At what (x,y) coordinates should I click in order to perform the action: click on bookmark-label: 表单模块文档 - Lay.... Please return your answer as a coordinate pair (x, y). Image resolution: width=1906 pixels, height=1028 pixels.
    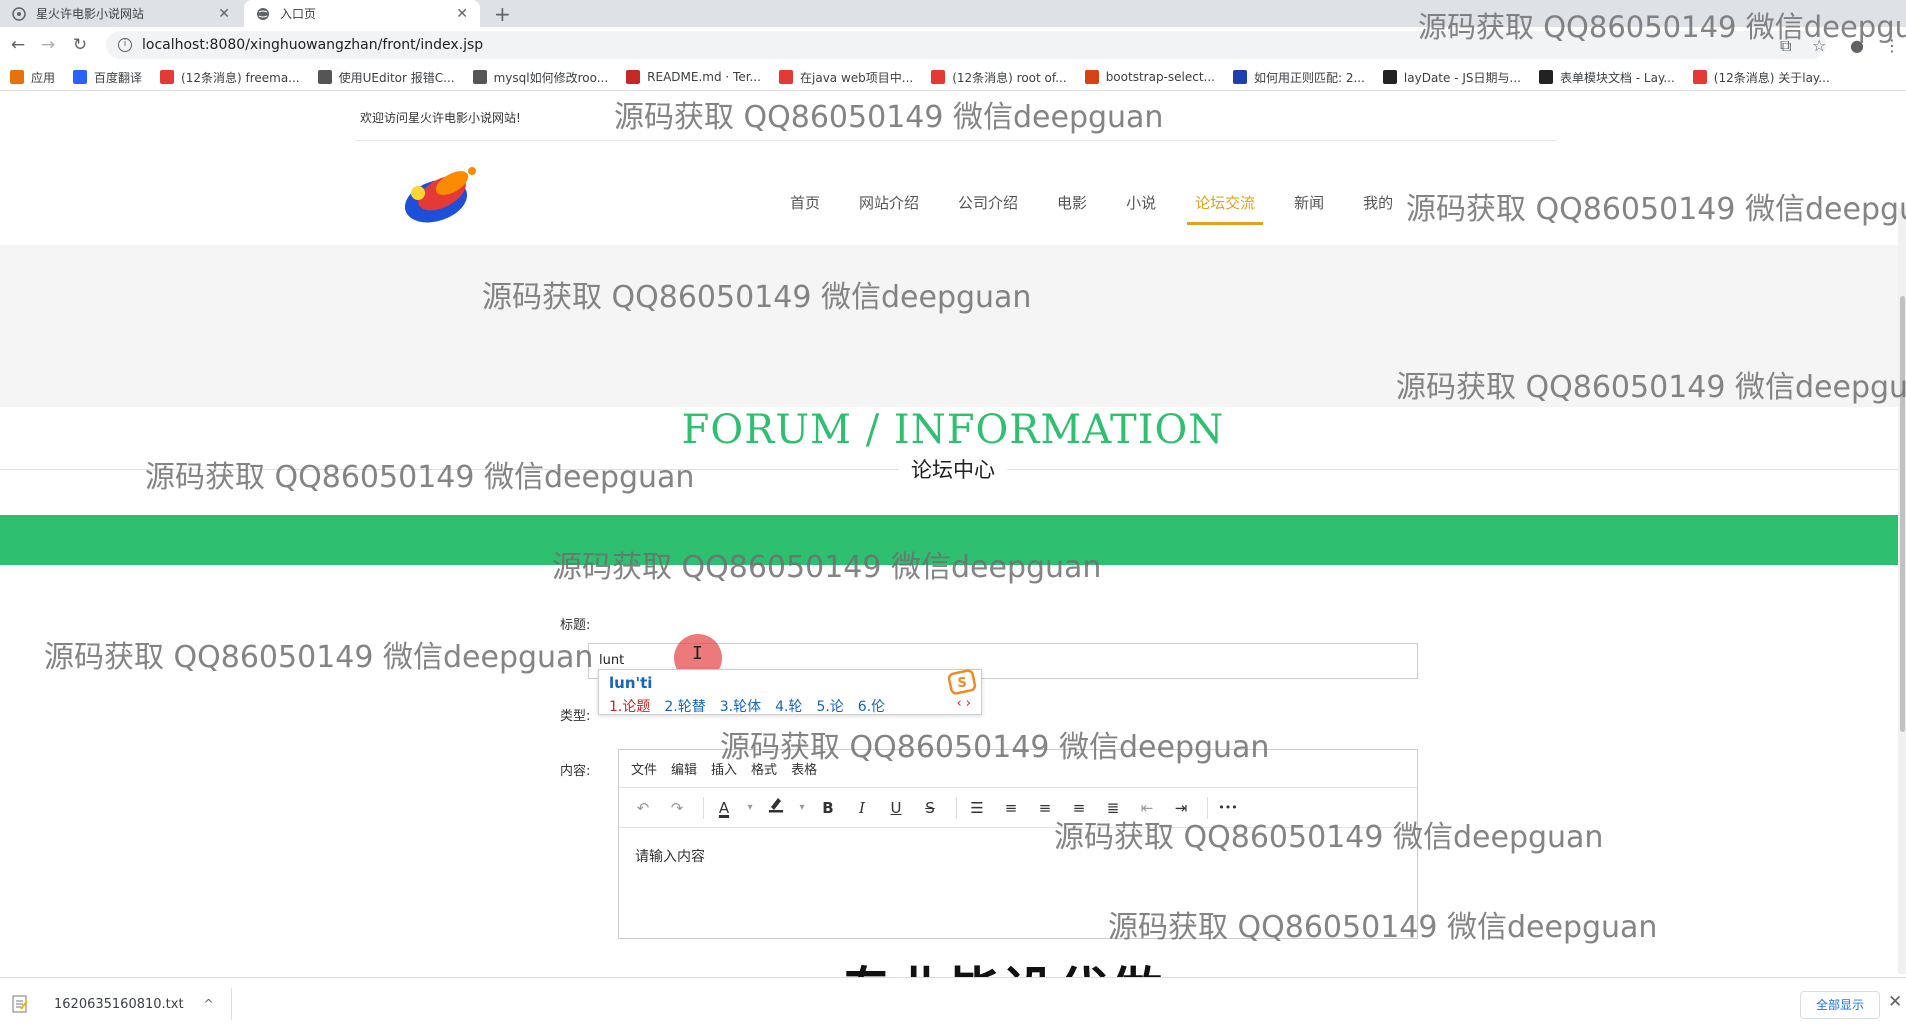
    Looking at the image, I should click on (1617, 77).